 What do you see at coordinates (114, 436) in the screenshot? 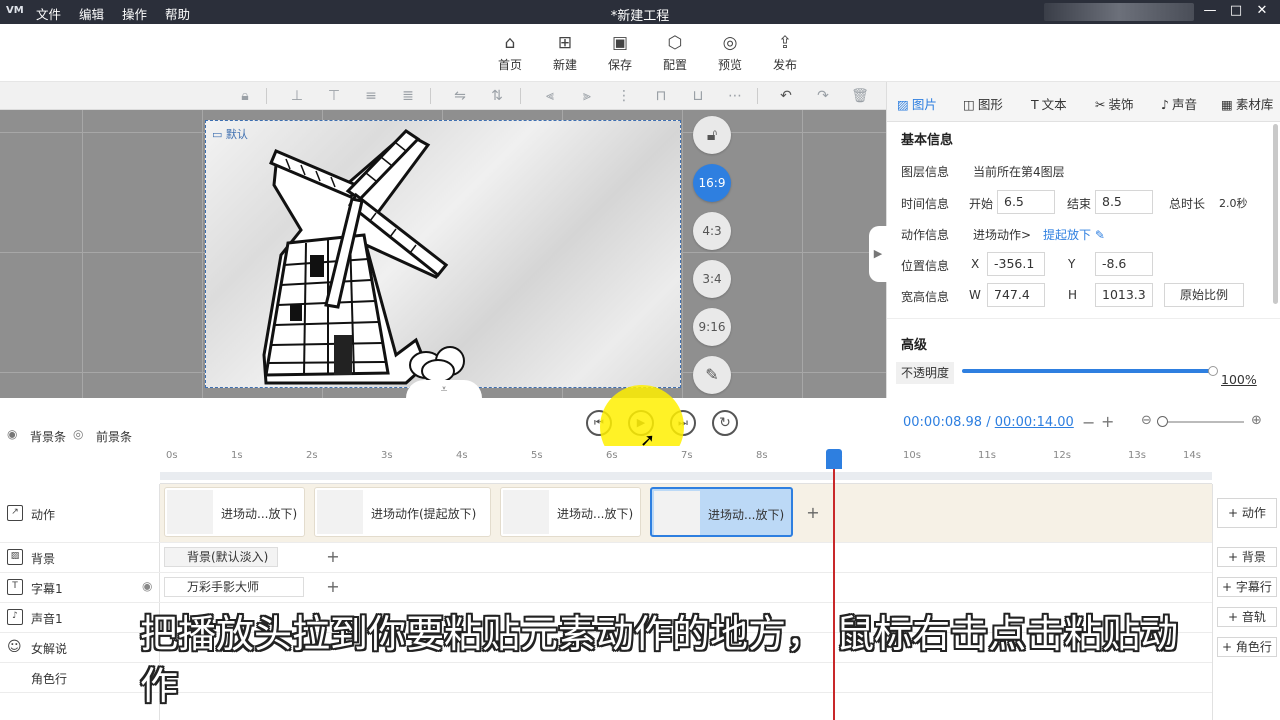
I see `foreground-strip-toggle: 前景条` at bounding box center [114, 436].